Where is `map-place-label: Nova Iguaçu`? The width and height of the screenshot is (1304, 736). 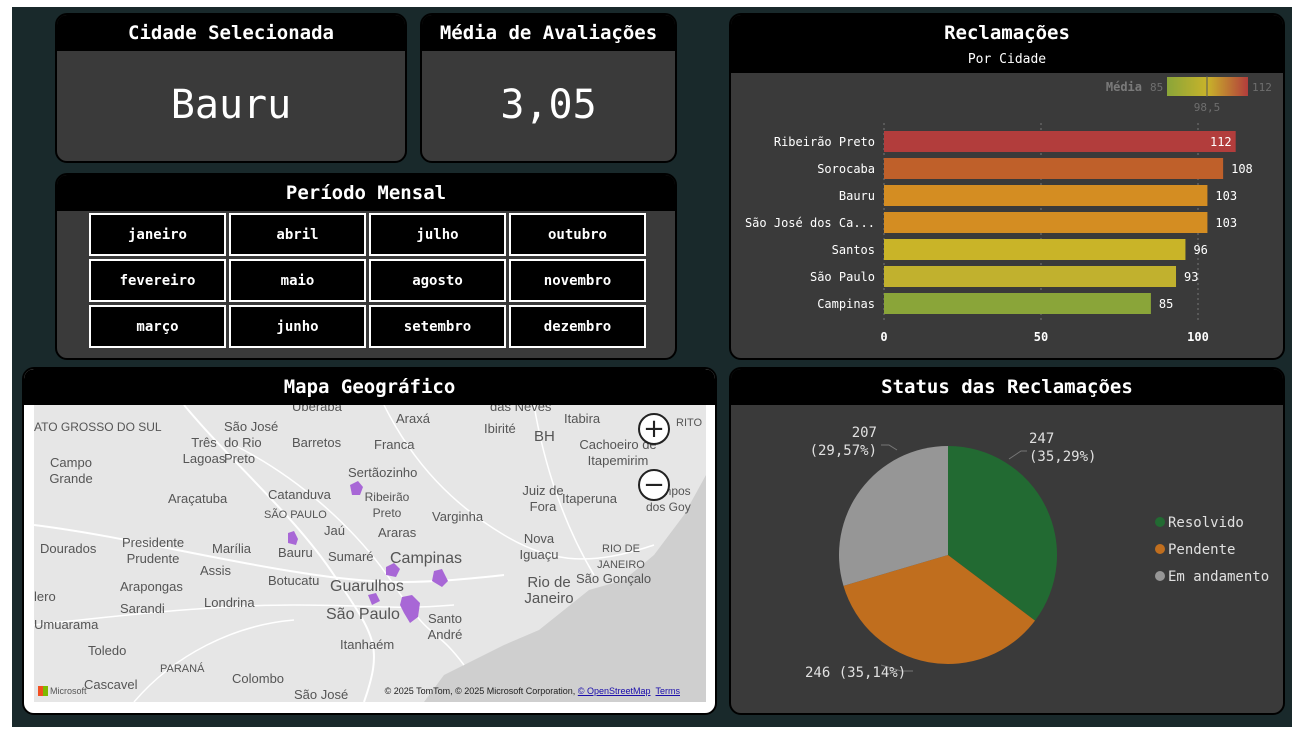
map-place-label: Nova Iguaçu is located at coordinates (539, 546).